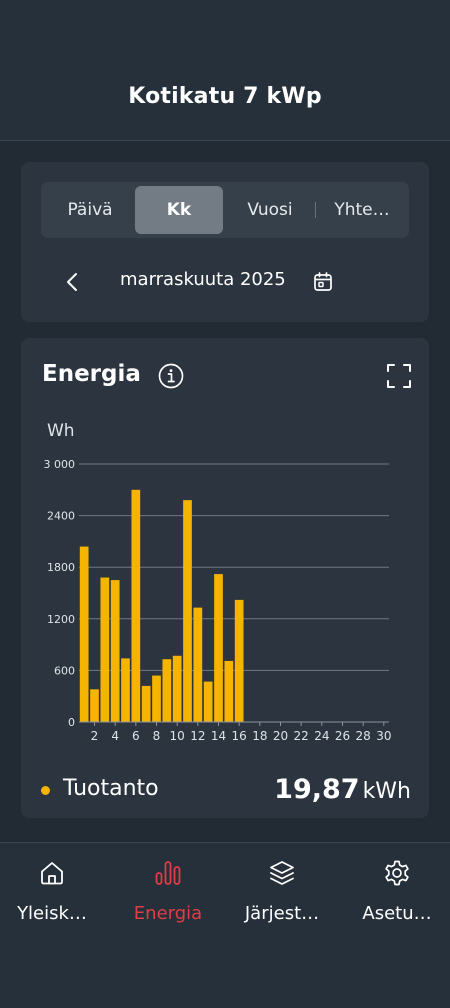 Image resolution: width=450 pixels, height=1008 pixels. Describe the element at coordinates (203, 279) in the screenshot. I see `date-label: marraskuuta 2025` at that location.